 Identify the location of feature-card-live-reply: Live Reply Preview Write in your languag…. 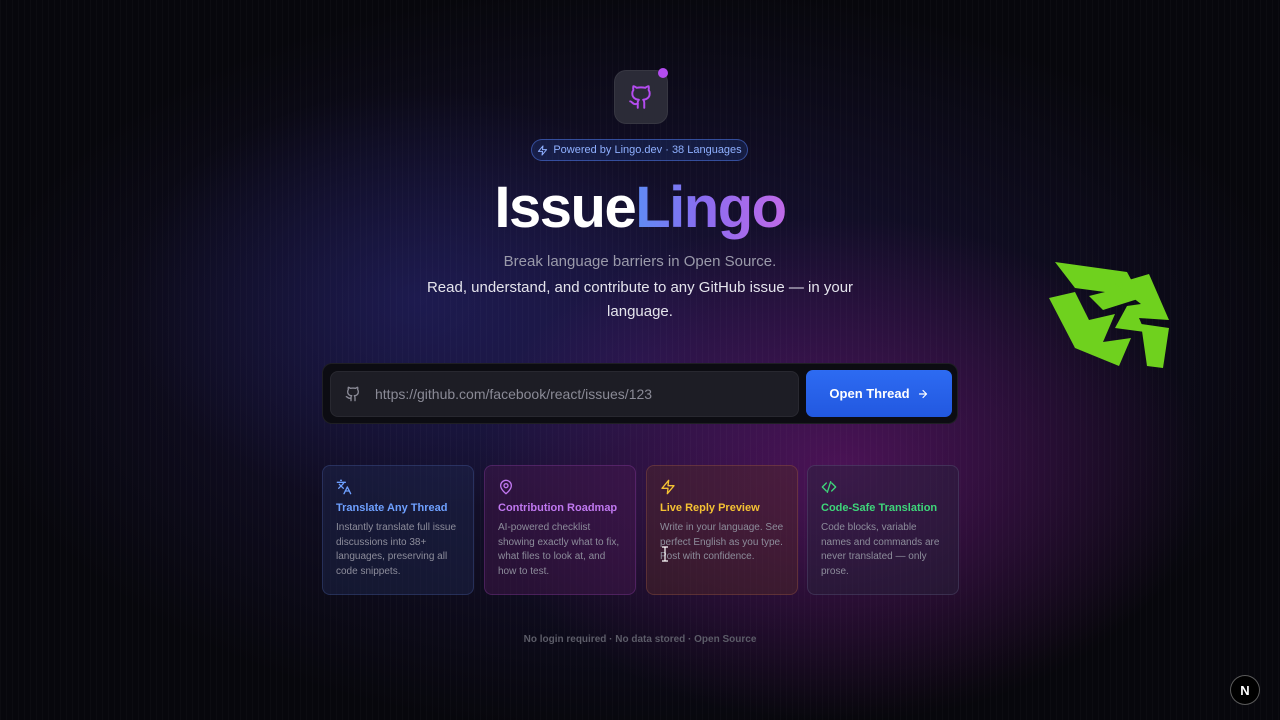
(722, 530).